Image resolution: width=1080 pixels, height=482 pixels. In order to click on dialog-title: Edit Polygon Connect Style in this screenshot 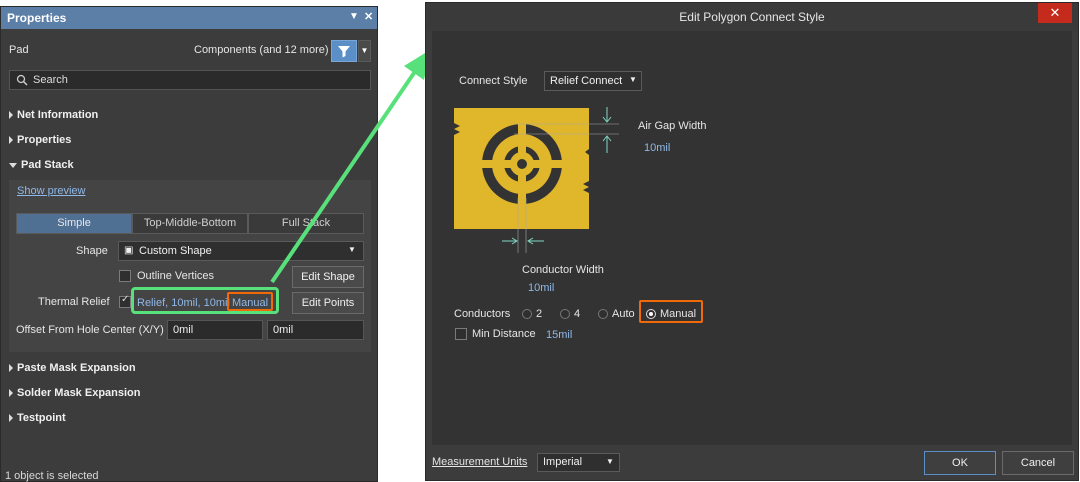, I will do `click(752, 17)`.